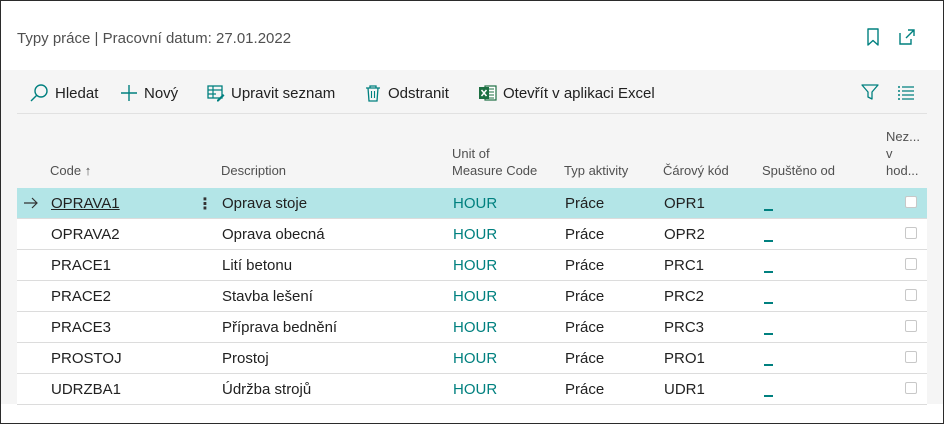 The width and height of the screenshot is (944, 424). Describe the element at coordinates (889, 153) in the screenshot. I see `column-header-nez-line2: v` at that location.